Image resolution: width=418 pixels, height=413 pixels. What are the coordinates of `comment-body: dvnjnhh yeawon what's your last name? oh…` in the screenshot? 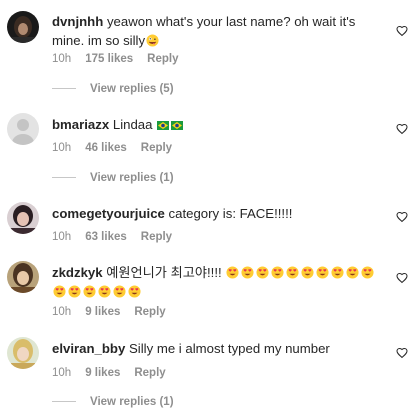 It's located at (218, 31).